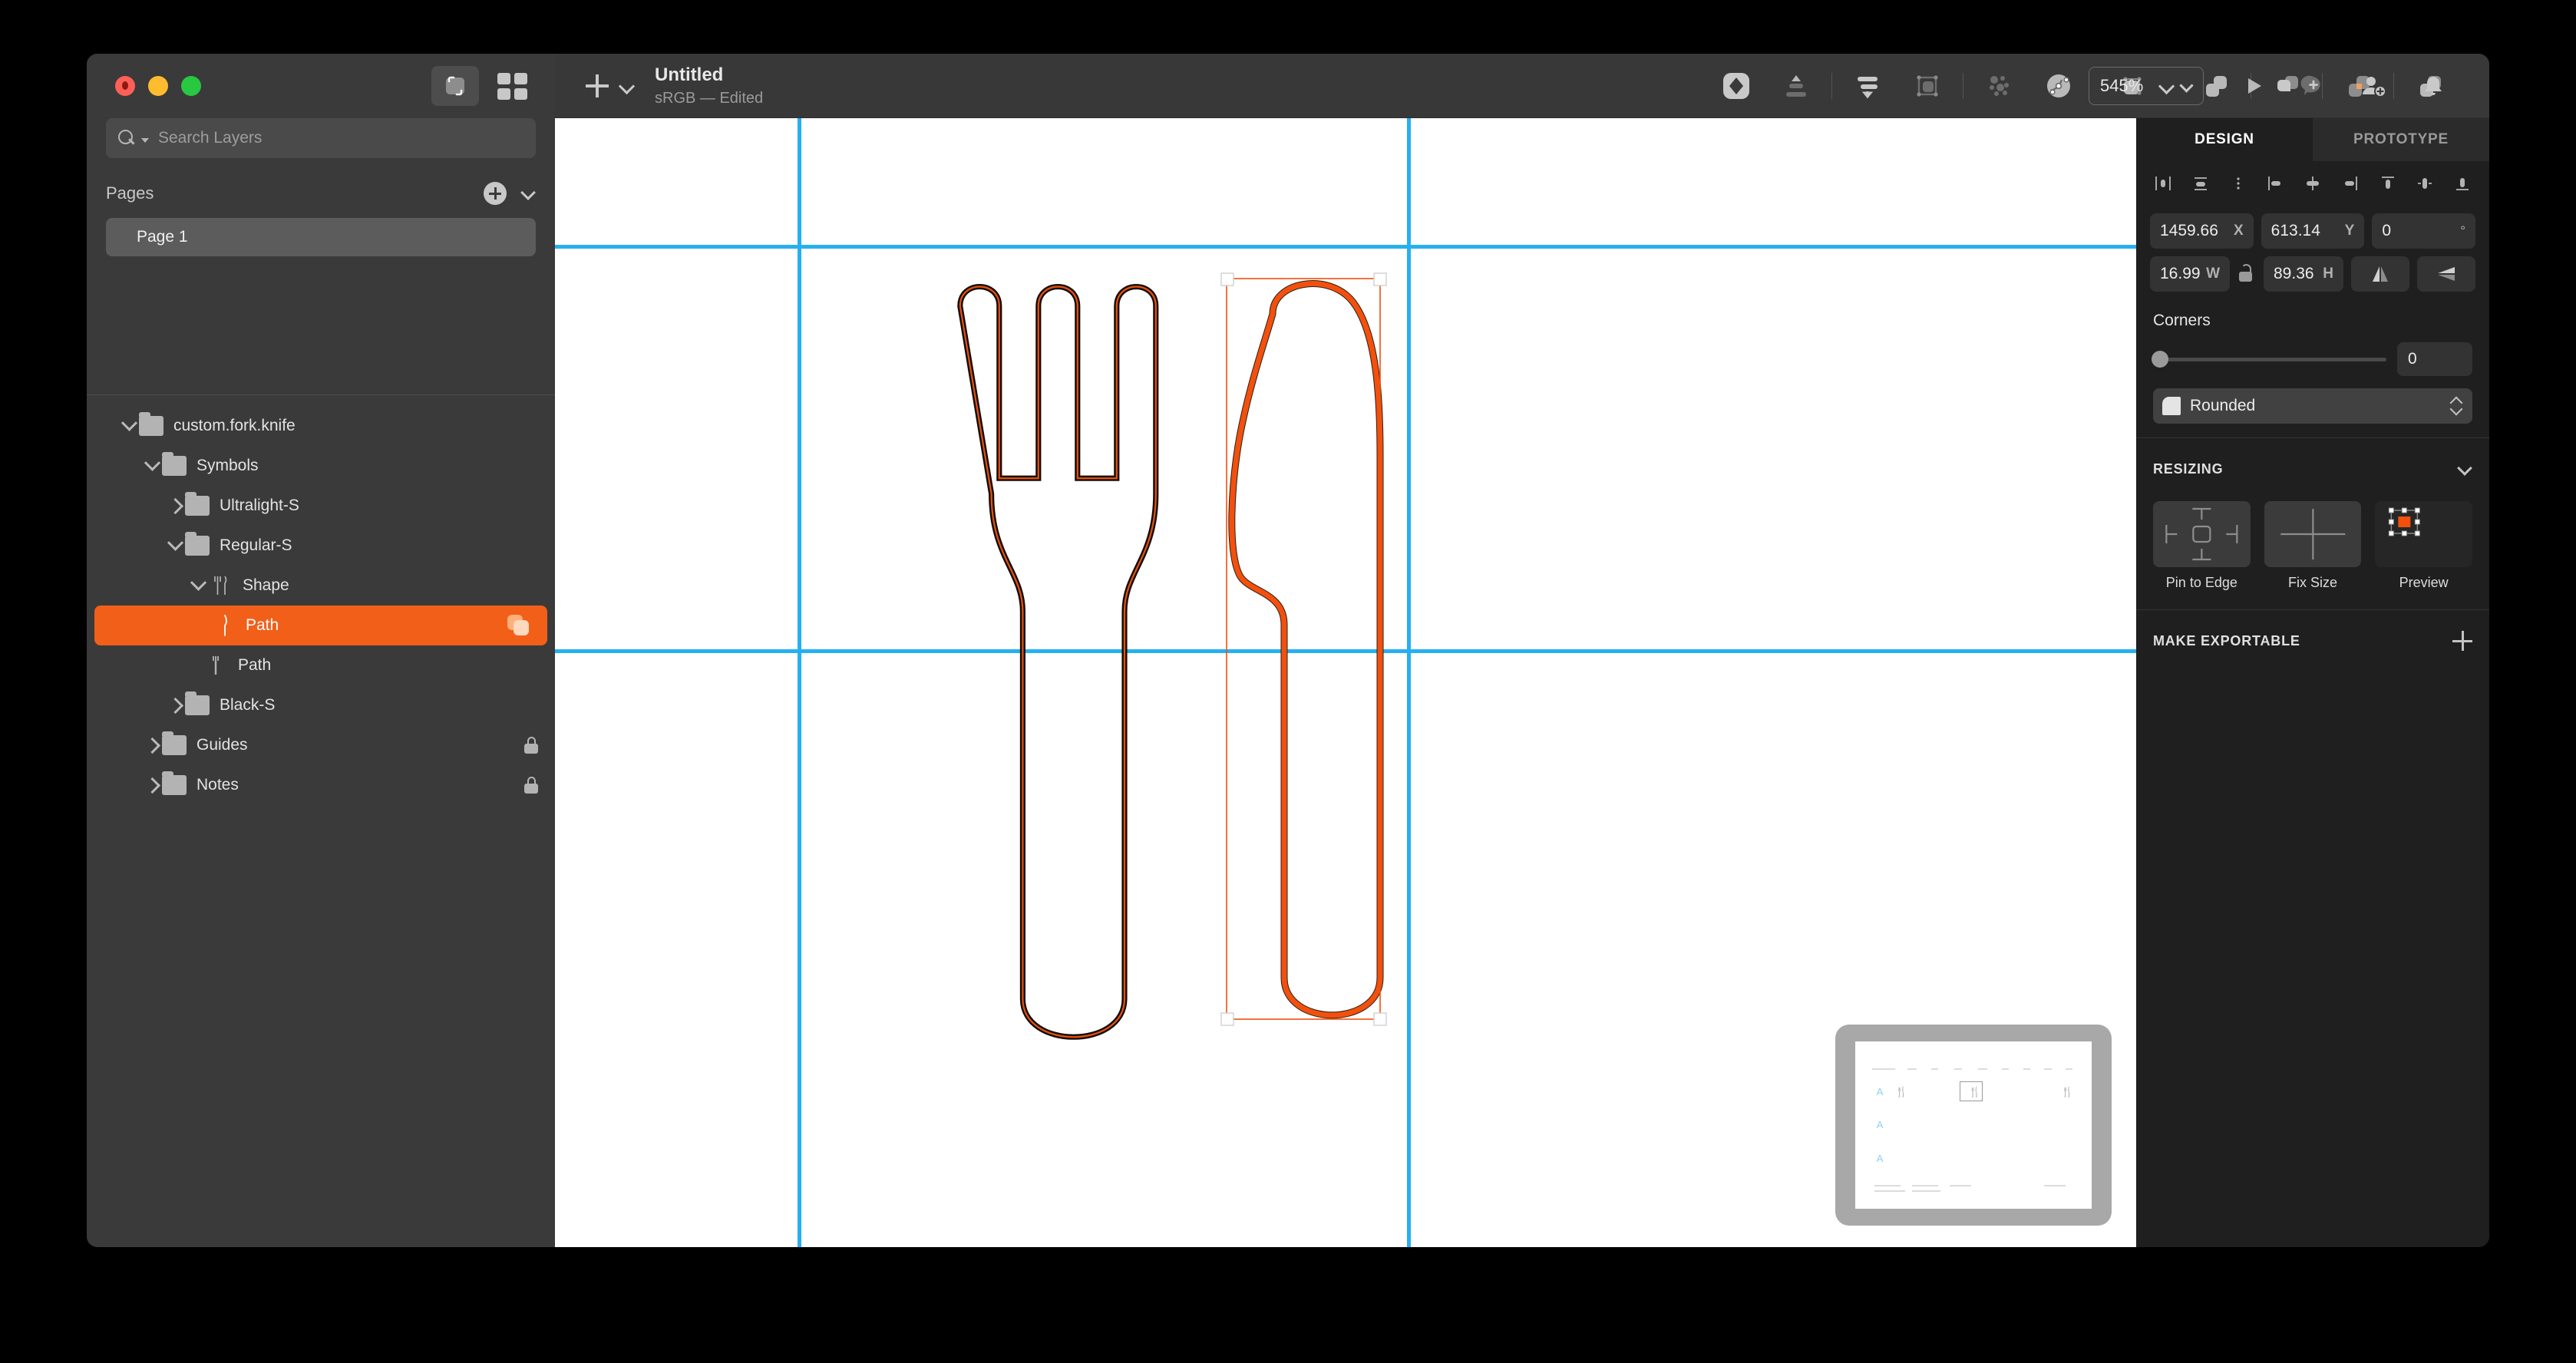  What do you see at coordinates (2313, 85) in the screenshot?
I see `comment-add-icon` at bounding box center [2313, 85].